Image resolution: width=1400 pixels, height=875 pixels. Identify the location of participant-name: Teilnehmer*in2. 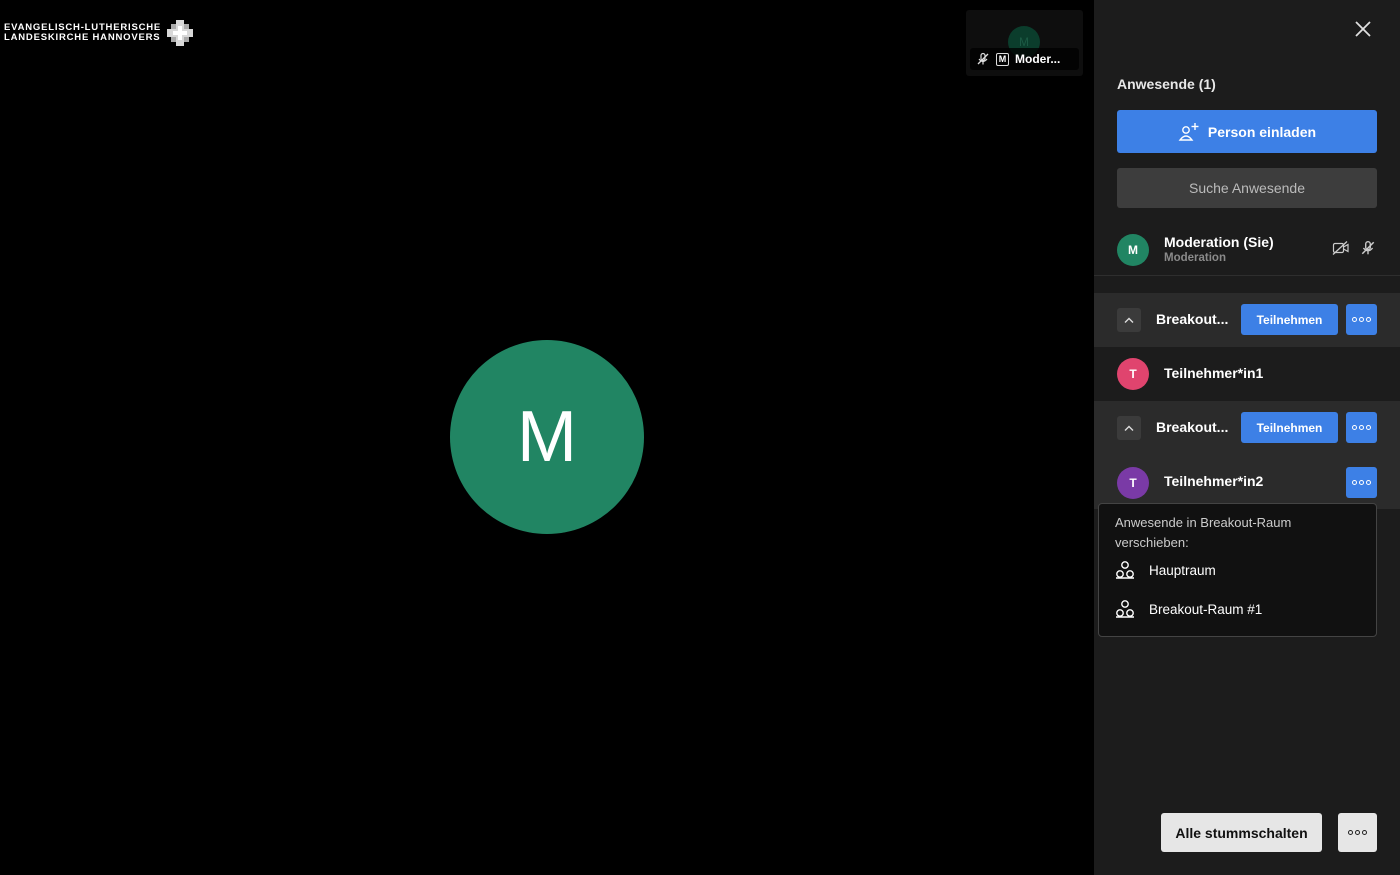
(1214, 481).